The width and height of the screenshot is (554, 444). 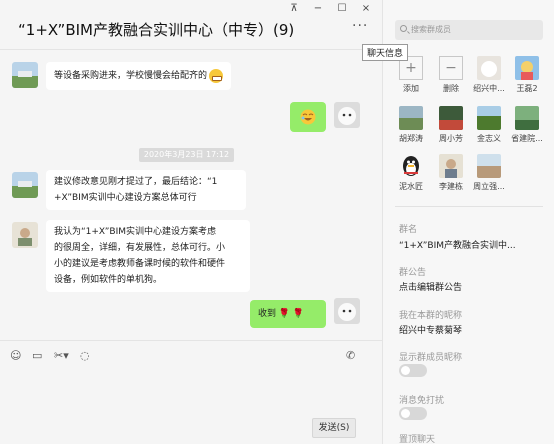 What do you see at coordinates (294, 8) in the screenshot?
I see `pin-window-button: ⊼` at bounding box center [294, 8].